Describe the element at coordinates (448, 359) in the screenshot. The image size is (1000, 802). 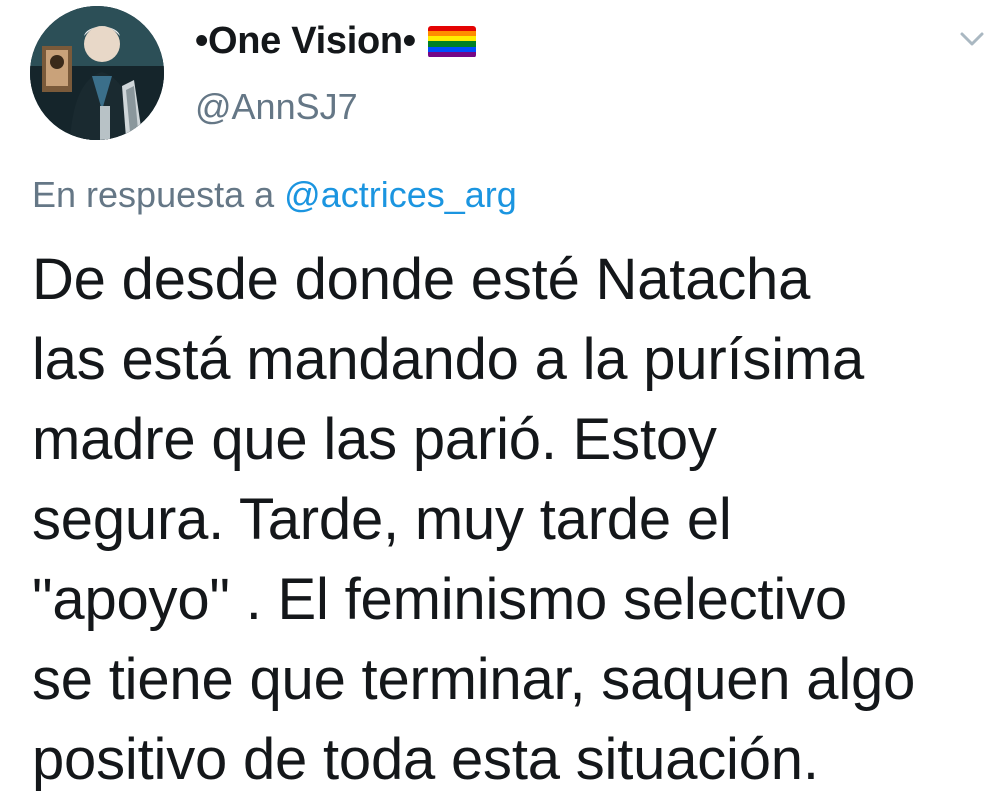
I see `tweet-text-line: las está mandando a la purísima` at that location.